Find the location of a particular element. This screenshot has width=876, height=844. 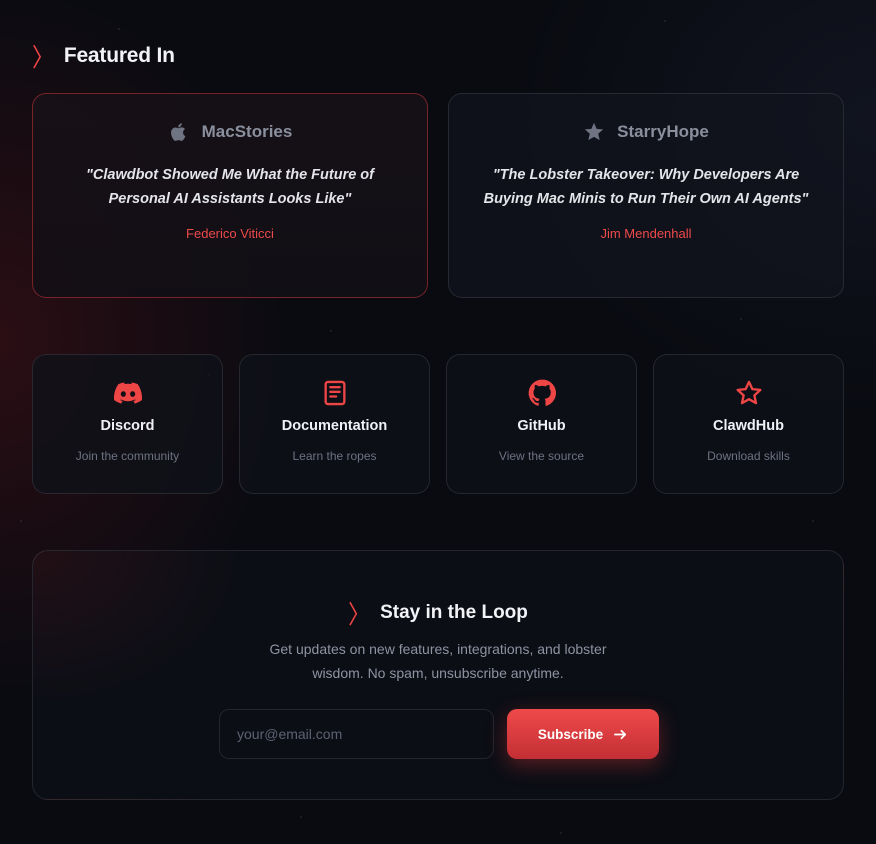

link-title: ClawdHub is located at coordinates (748, 426).